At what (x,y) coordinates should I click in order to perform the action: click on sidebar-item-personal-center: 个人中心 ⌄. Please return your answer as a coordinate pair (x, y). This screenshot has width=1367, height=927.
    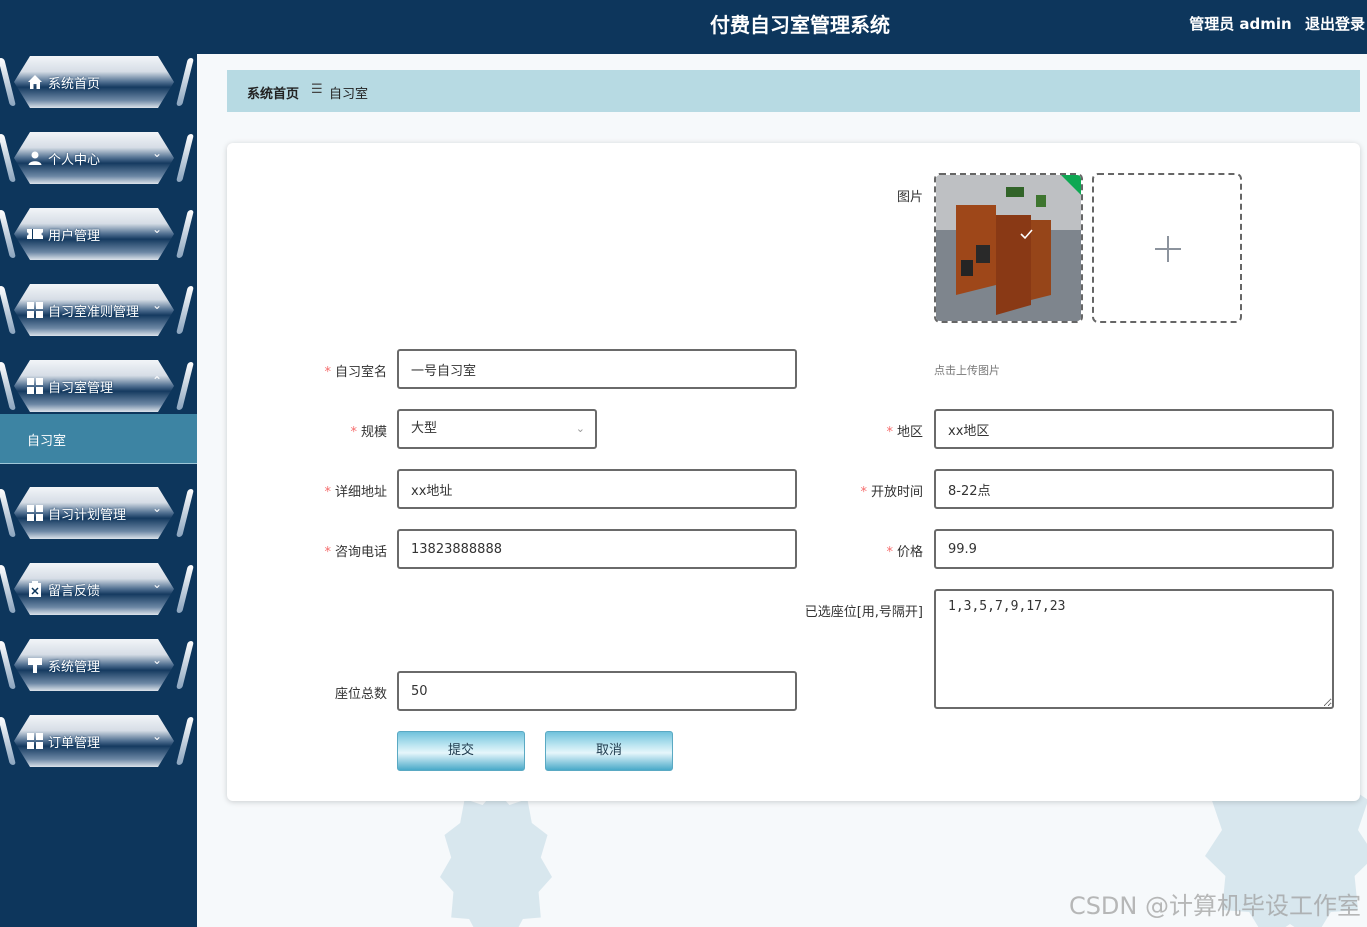
    Looking at the image, I should click on (97, 158).